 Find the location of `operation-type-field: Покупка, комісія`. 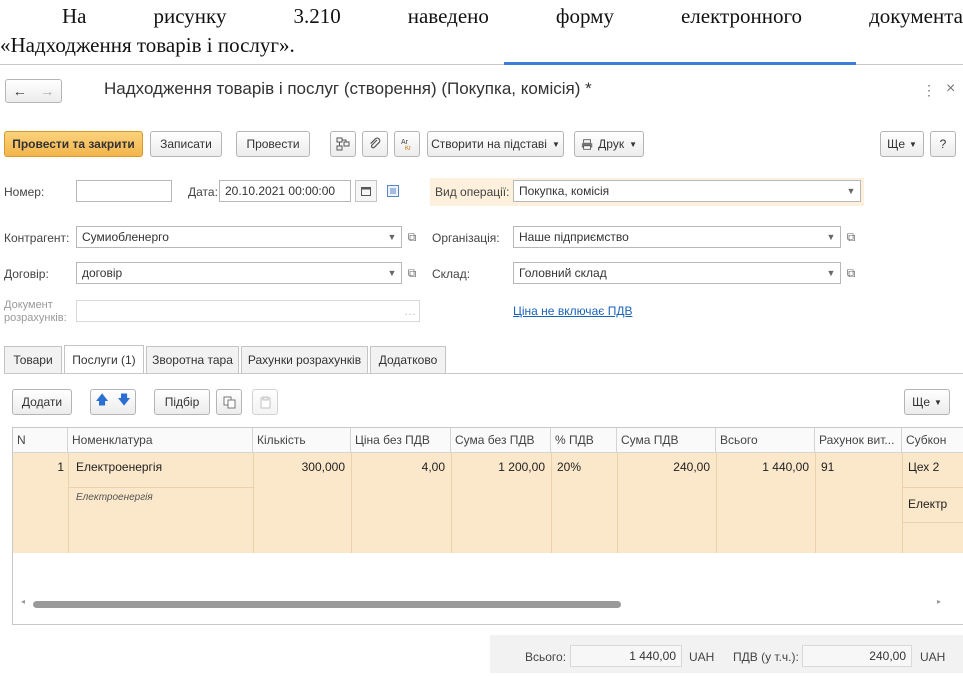

operation-type-field: Покупка, комісія is located at coordinates (687, 191).